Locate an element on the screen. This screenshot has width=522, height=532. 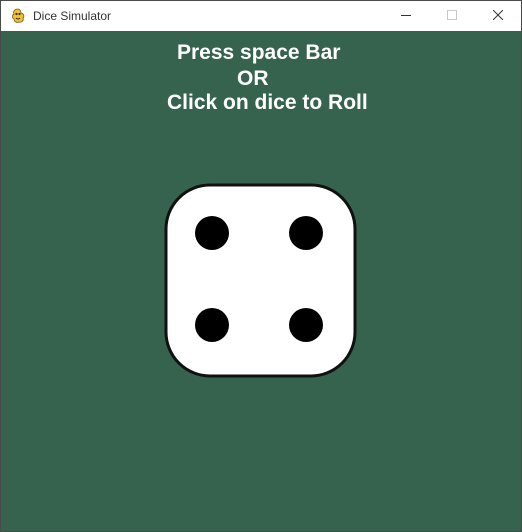
instruction-line-1: Press space Bar is located at coordinates (259, 52).